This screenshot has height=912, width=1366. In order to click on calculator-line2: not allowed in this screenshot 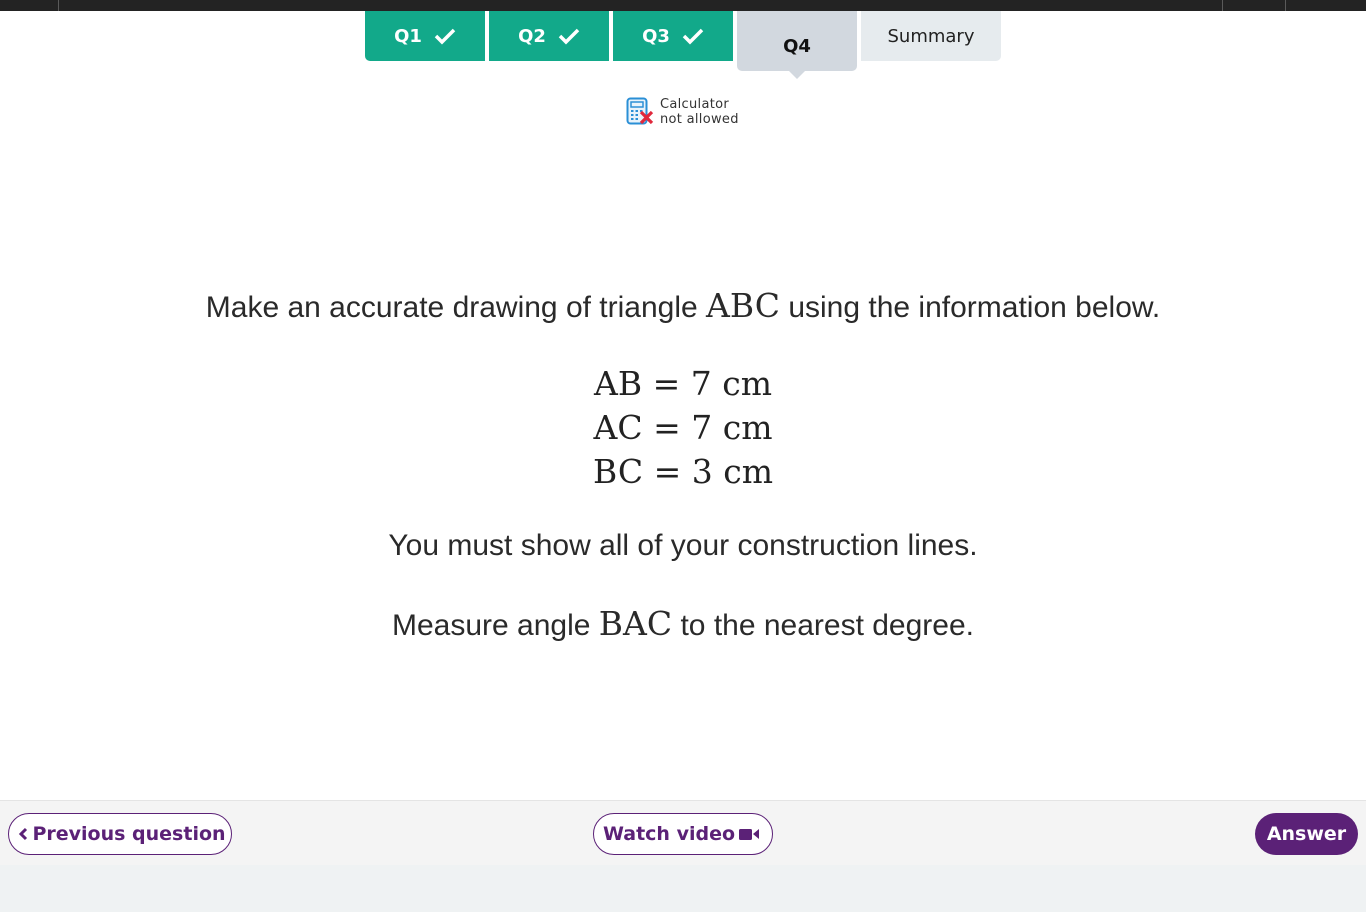, I will do `click(699, 119)`.